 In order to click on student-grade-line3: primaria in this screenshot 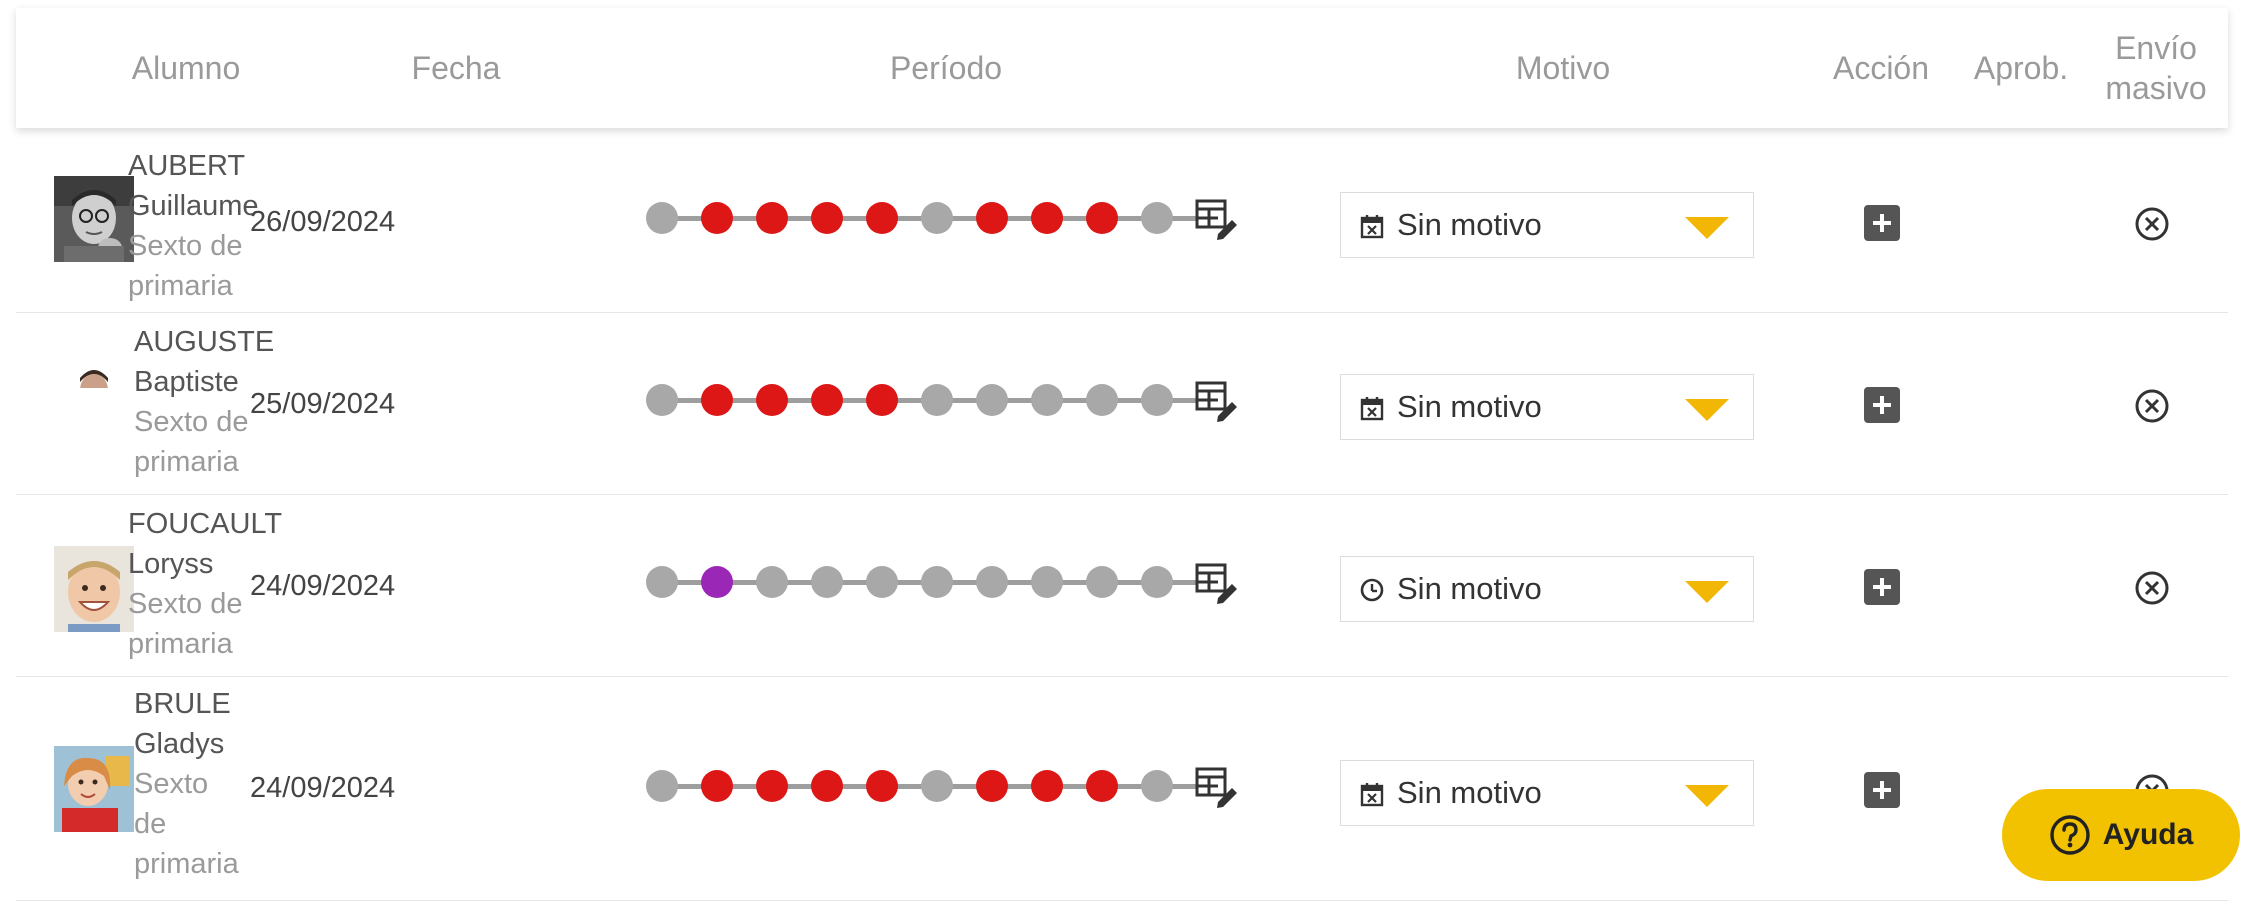, I will do `click(186, 864)`.